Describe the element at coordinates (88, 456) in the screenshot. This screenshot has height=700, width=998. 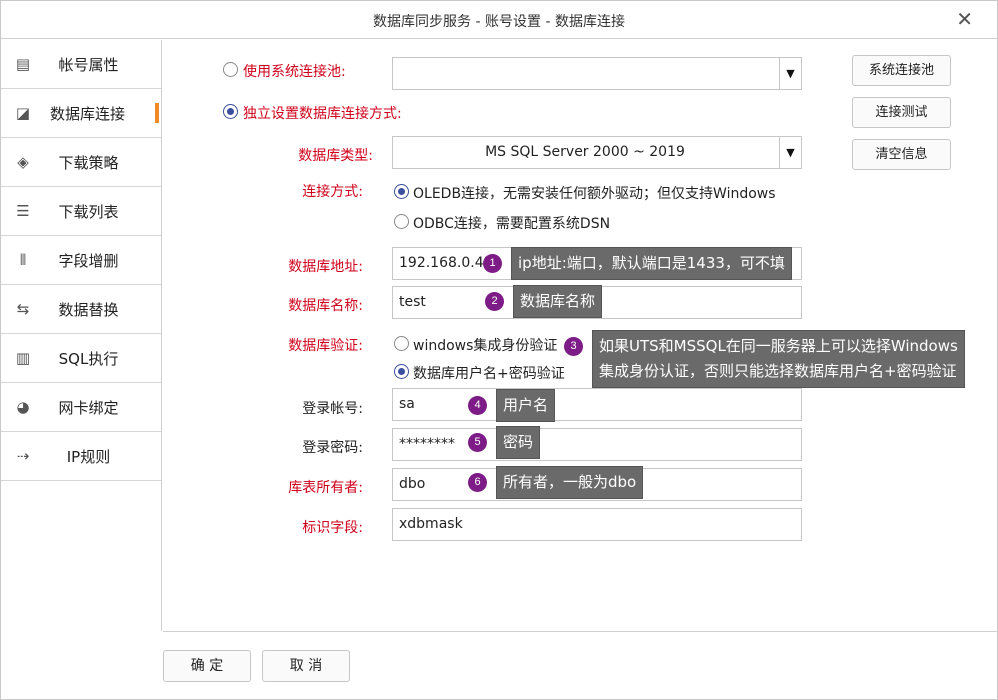
I see `sidebar-item-label: IP规则` at that location.